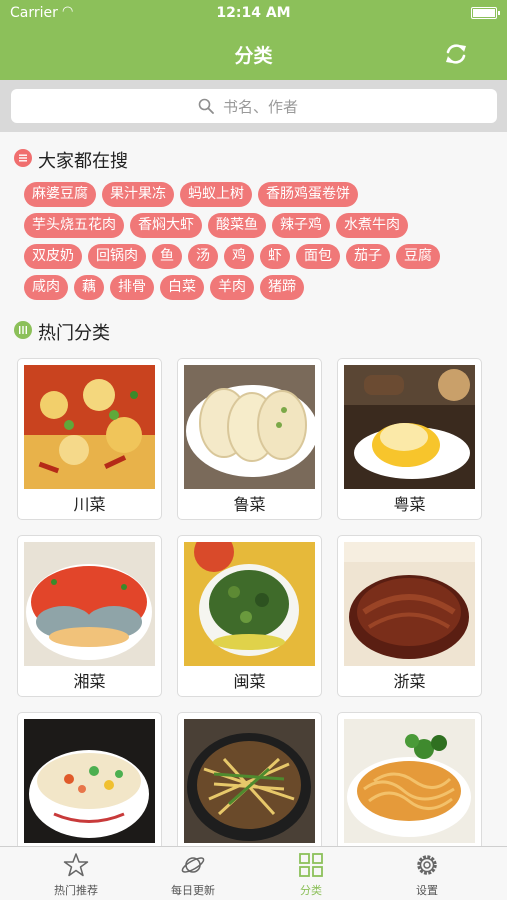 Image resolution: width=507 pixels, height=900 pixels. Describe the element at coordinates (372, 225) in the screenshot. I see `search-tag: 水煮牛肉` at that location.